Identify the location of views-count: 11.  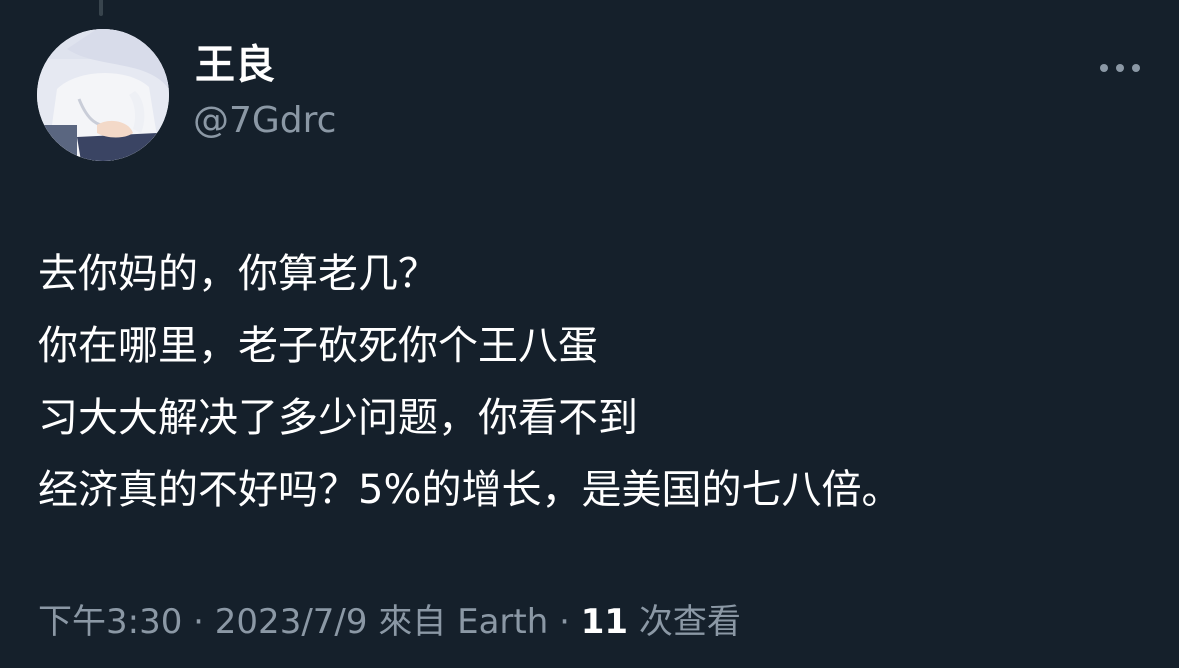
(604, 622).